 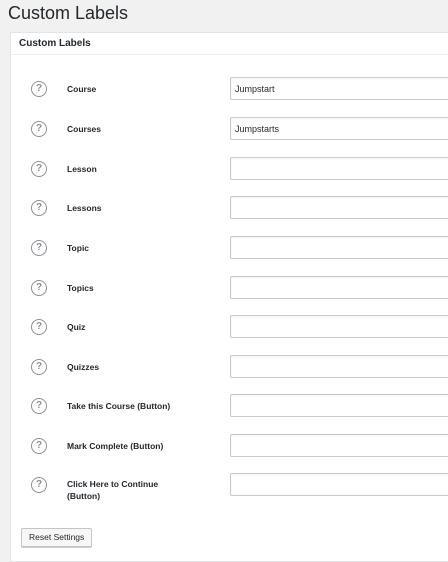 What do you see at coordinates (339, 445) in the screenshot?
I see `mark-complete-button-label-input` at bounding box center [339, 445].